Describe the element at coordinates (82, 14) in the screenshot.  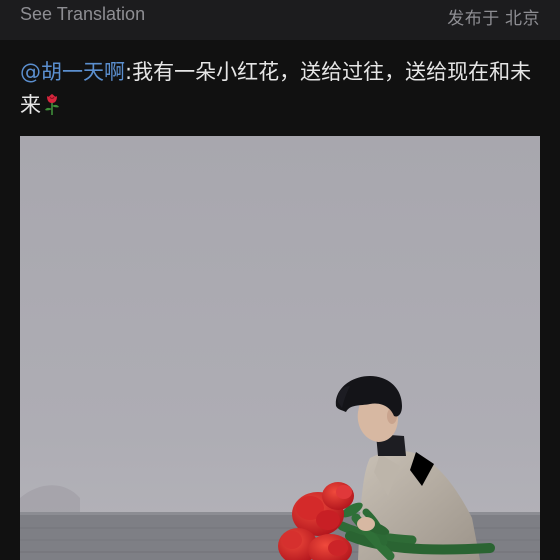
I see `see-translation-link: See Translation` at that location.